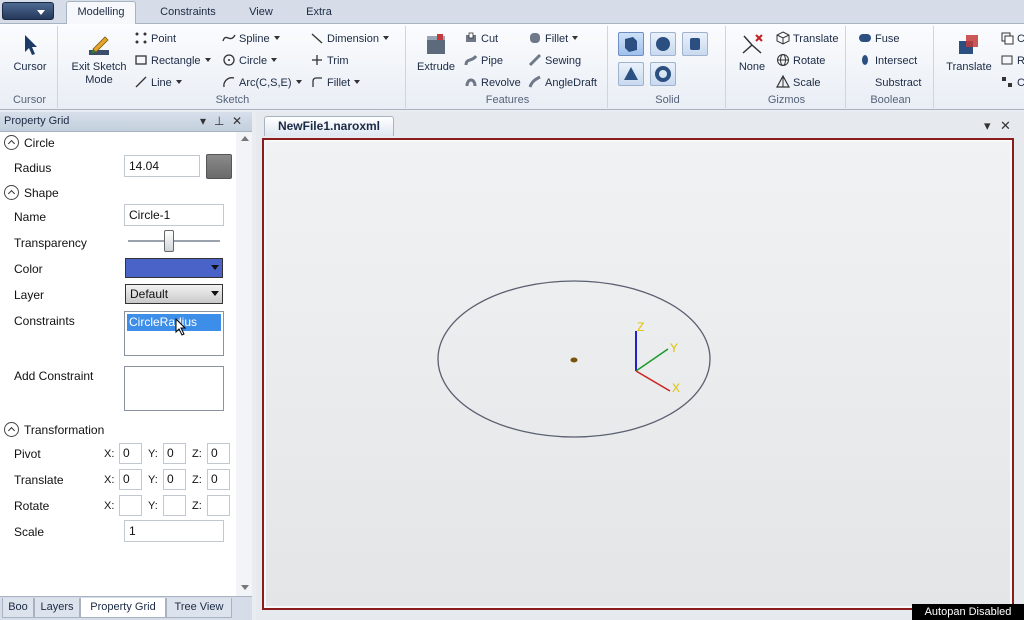 The width and height of the screenshot is (1024, 620). I want to click on solid-cone-button, so click(631, 74).